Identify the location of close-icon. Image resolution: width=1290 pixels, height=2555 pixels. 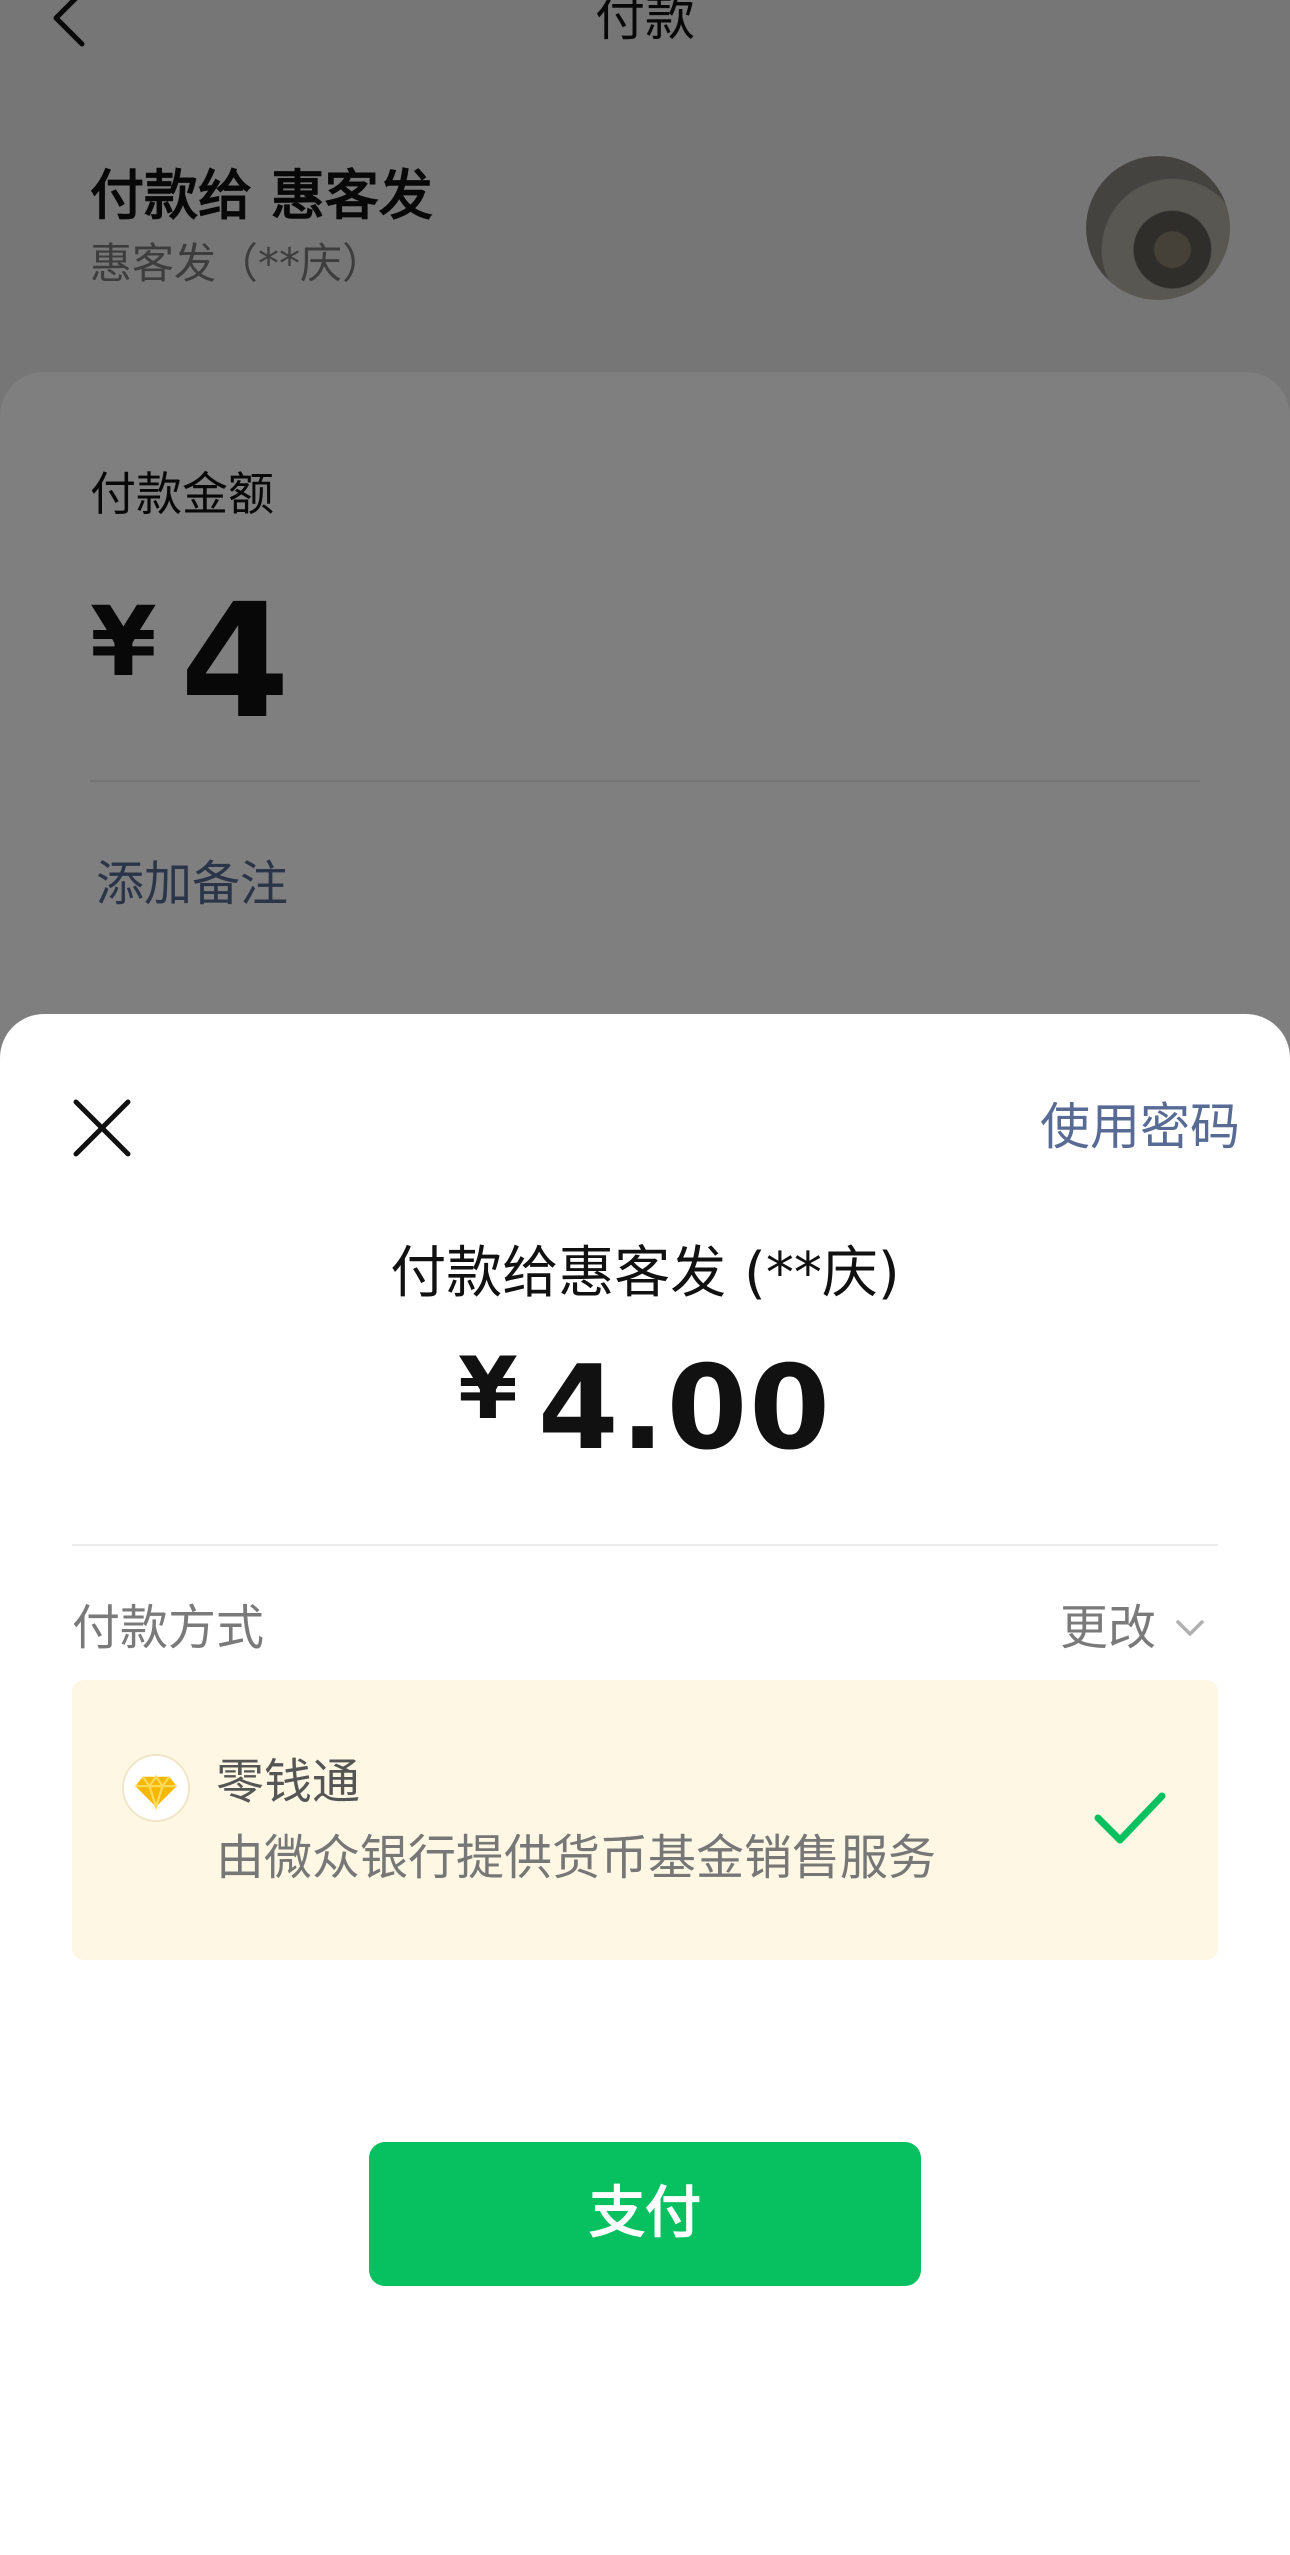
(102, 1128).